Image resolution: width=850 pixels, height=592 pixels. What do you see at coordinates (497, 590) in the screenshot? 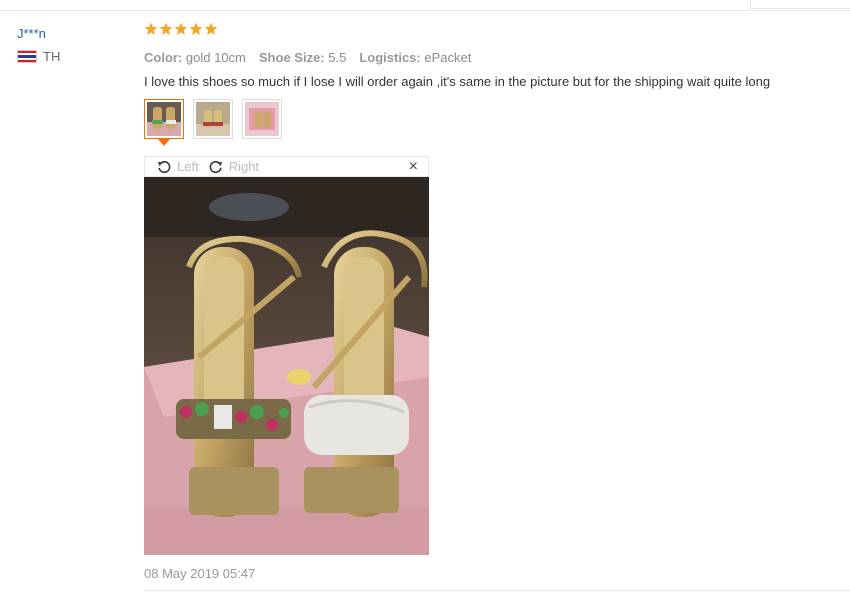
I see `bottom-divider` at bounding box center [497, 590].